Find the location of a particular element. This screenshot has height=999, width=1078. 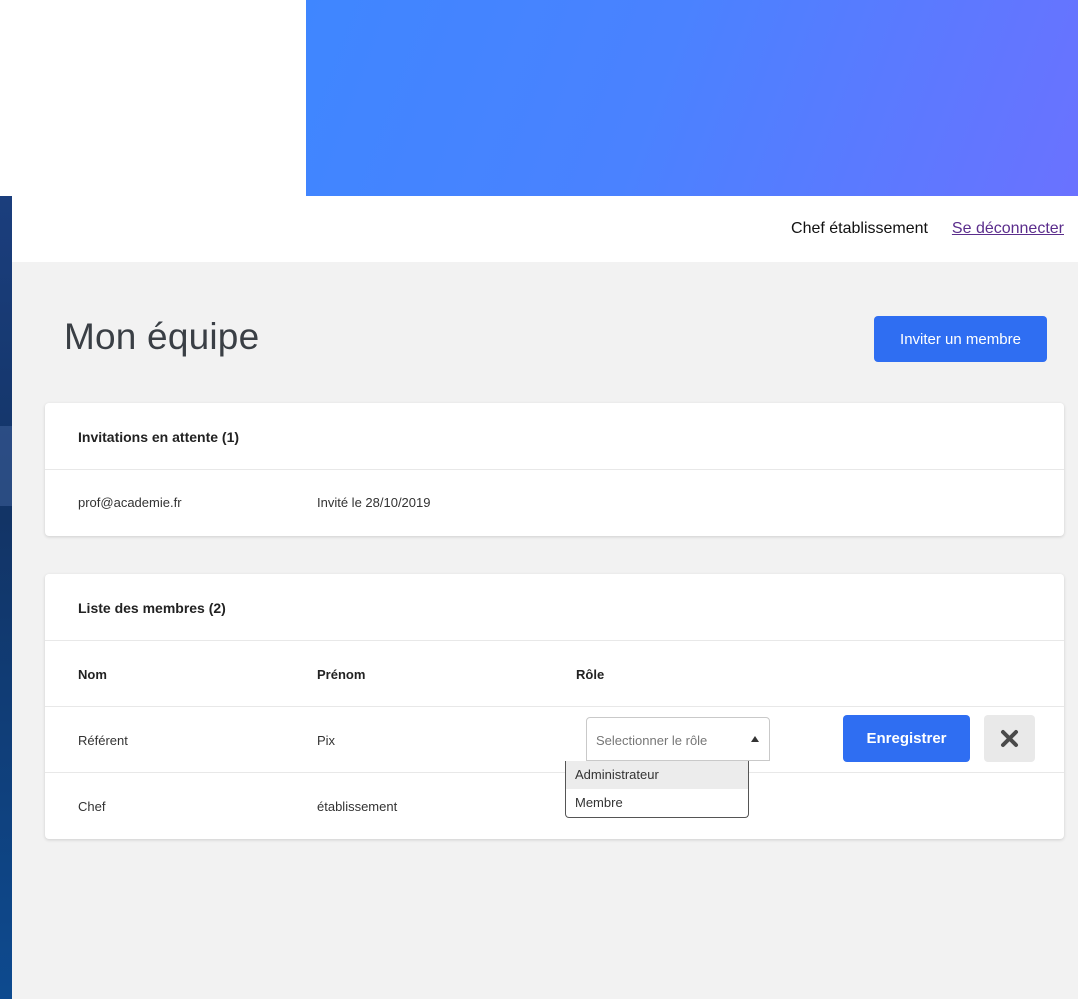

table-row: Chef établissement is located at coordinates (554, 806).